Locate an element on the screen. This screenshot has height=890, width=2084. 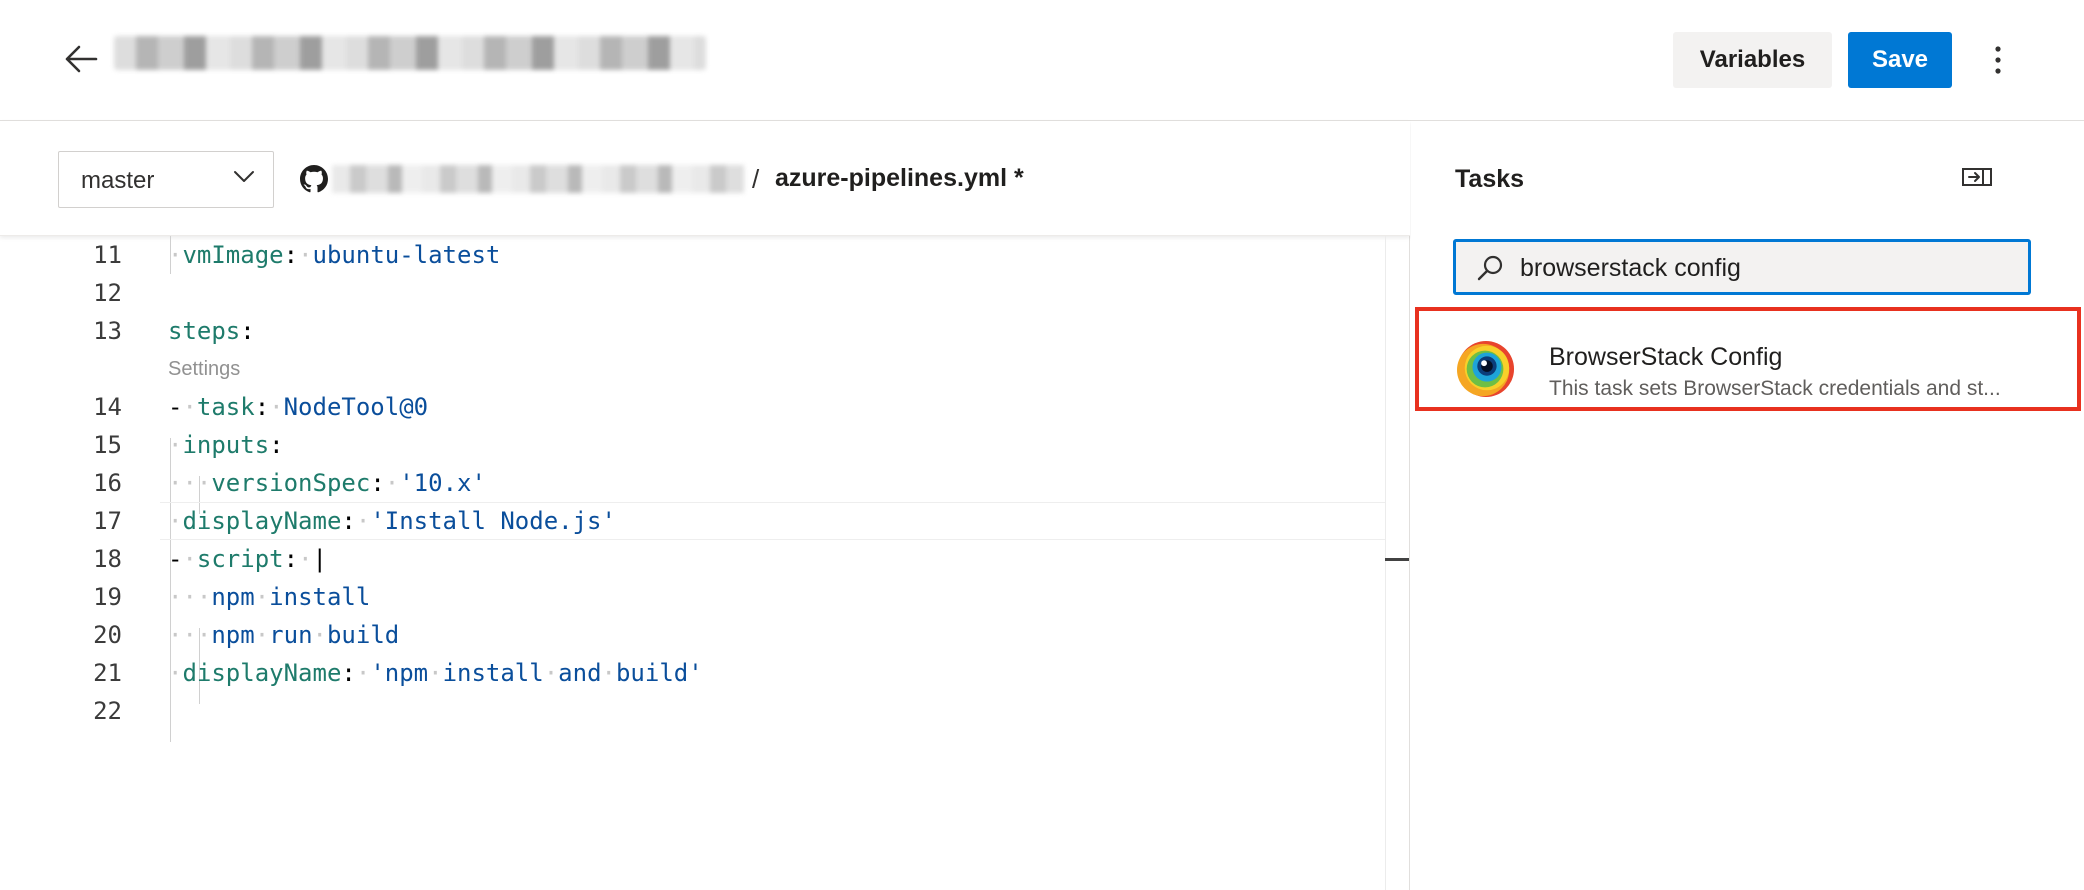
back-button is located at coordinates (81, 59).